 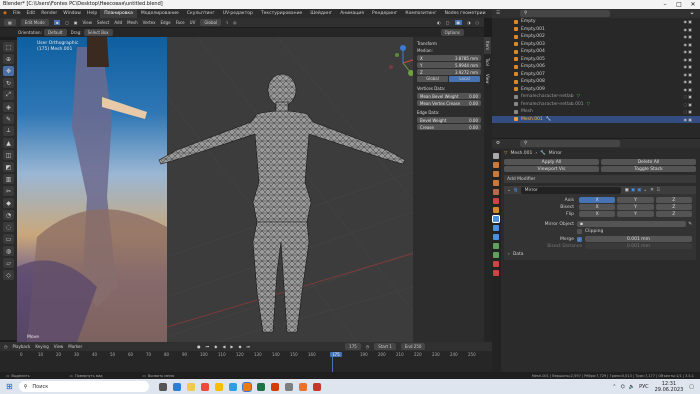 What do you see at coordinates (496, 228) in the screenshot?
I see `particles-tab-icon` at bounding box center [496, 228].